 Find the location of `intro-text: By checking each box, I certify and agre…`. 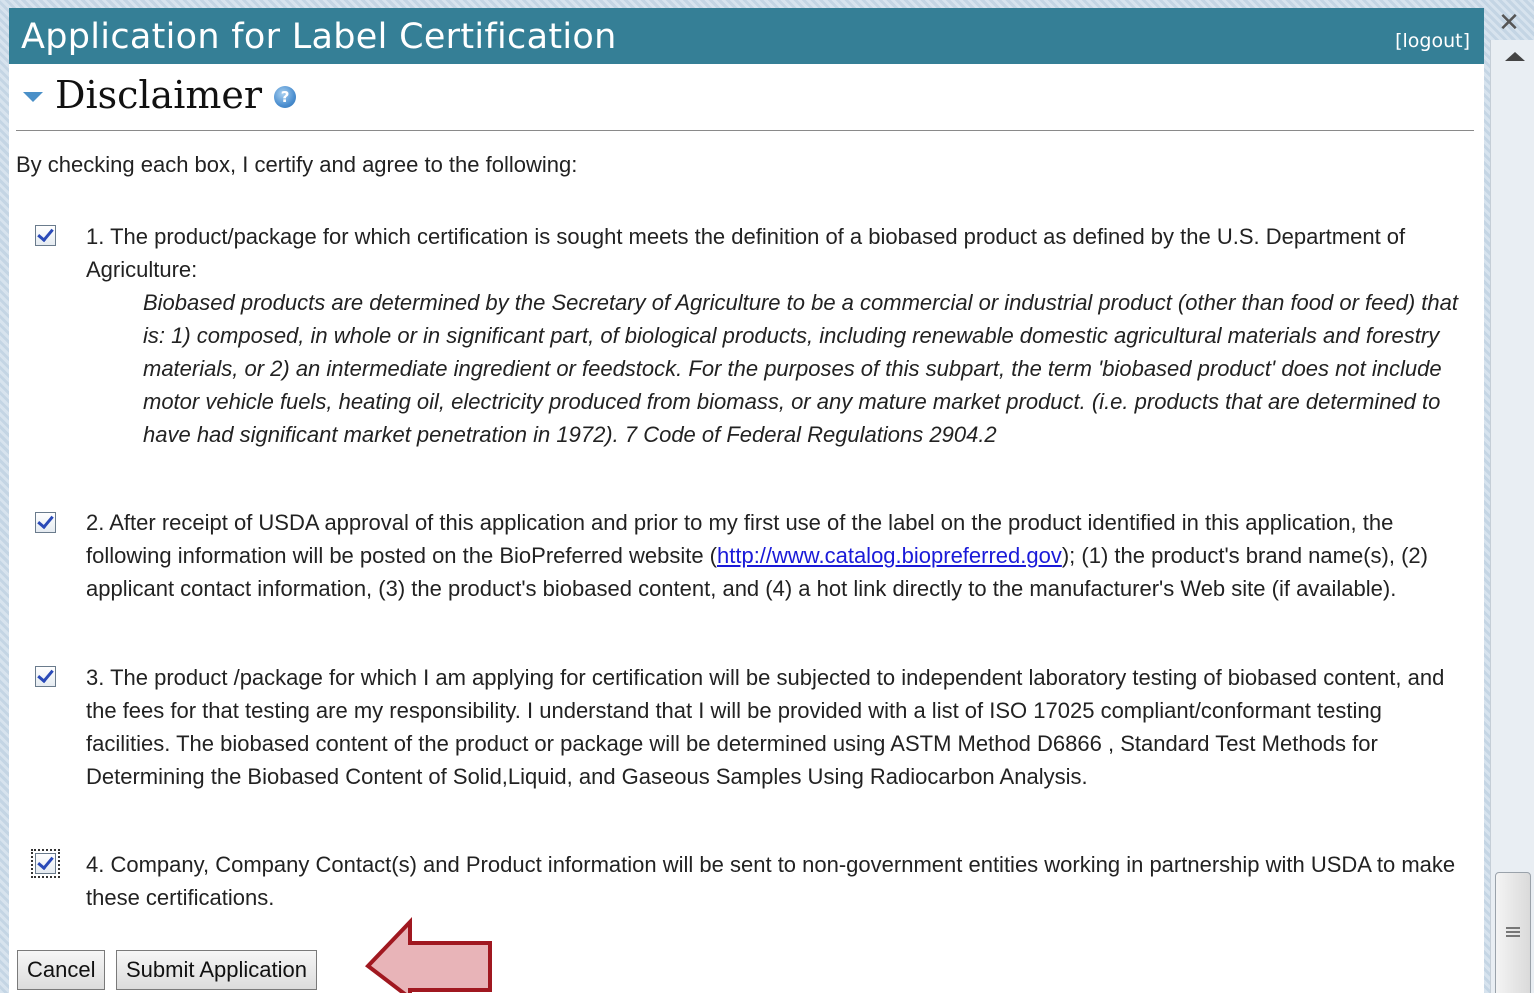

intro-text: By checking each box, I certify and agre… is located at coordinates (297, 164).